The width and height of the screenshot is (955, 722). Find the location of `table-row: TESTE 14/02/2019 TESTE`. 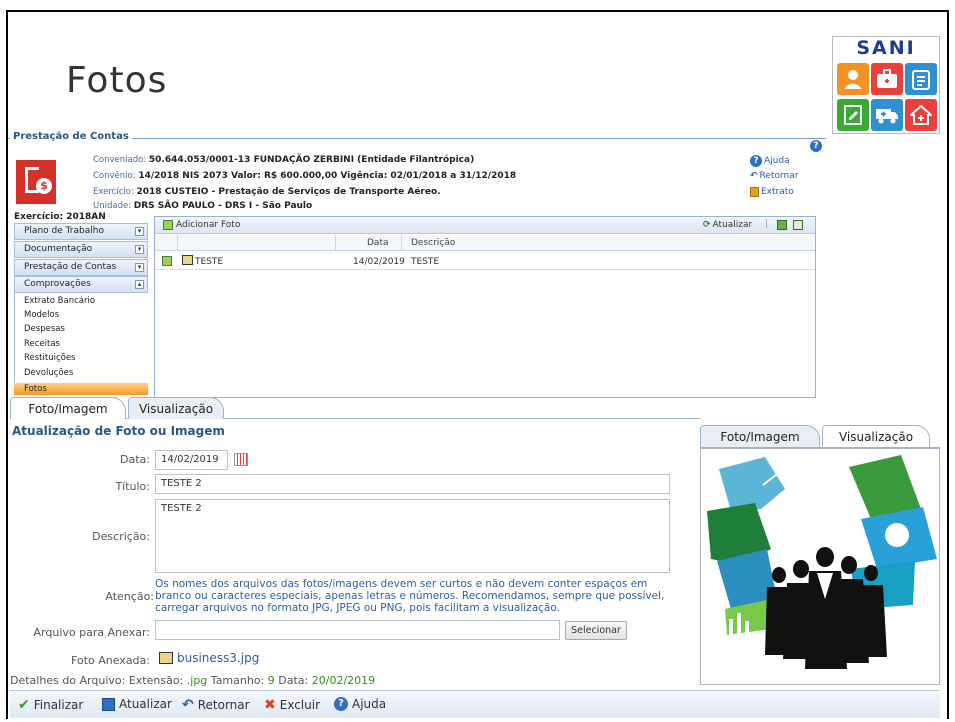

table-row: TESTE 14/02/2019 TESTE is located at coordinates (485, 261).